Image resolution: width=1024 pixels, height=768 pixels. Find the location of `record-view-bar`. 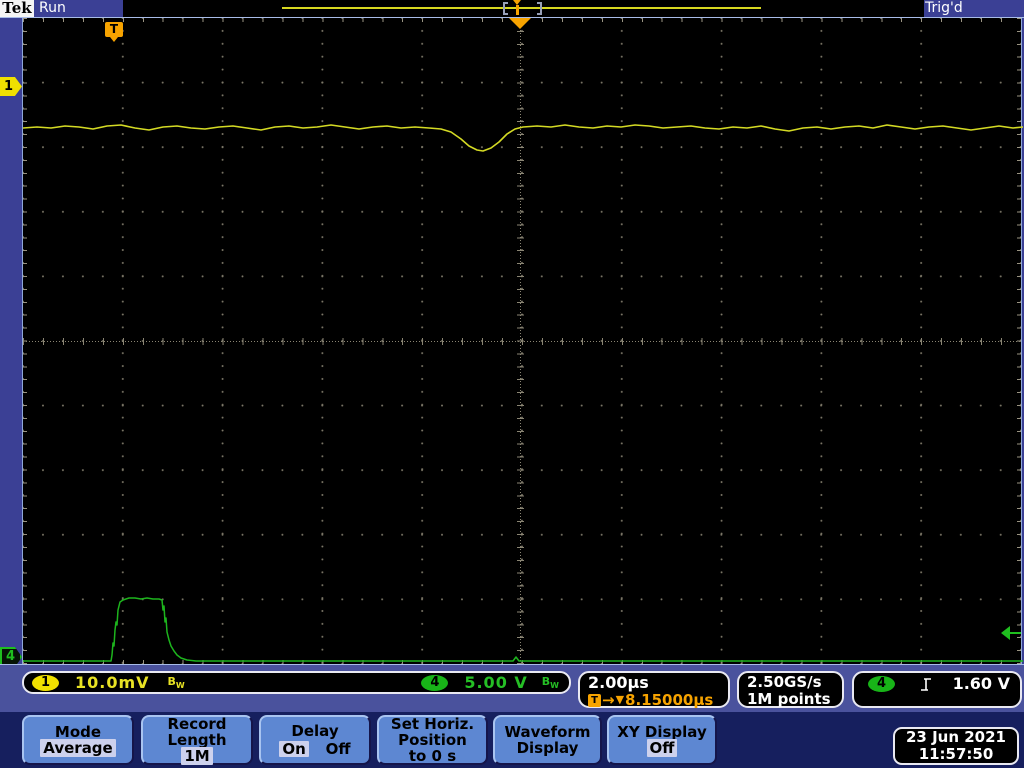

record-view-bar is located at coordinates (523, 8).